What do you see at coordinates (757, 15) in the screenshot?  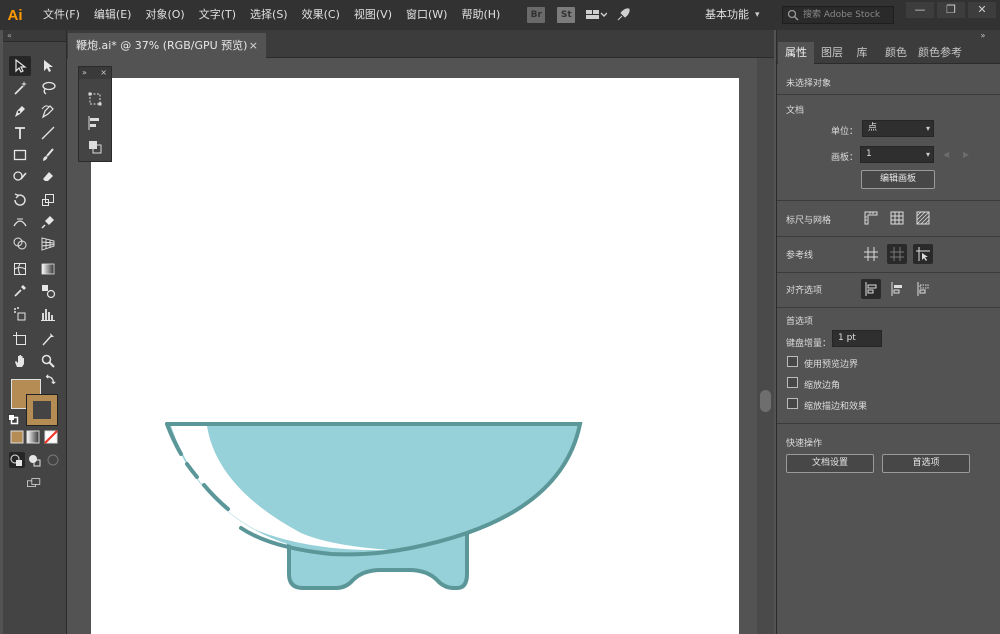 I see `chevron-down-icon: ▾` at bounding box center [757, 15].